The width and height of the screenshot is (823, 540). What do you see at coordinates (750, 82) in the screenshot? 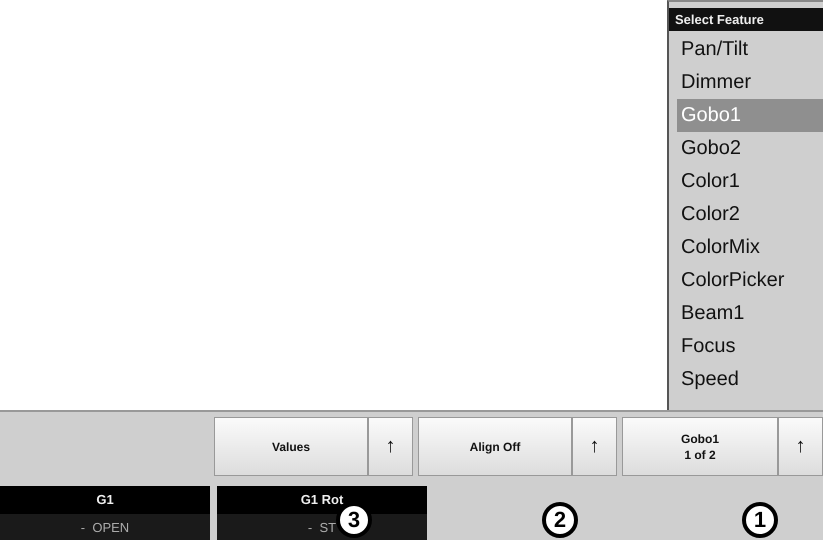
I see `feature-item: Dimmer` at bounding box center [750, 82].